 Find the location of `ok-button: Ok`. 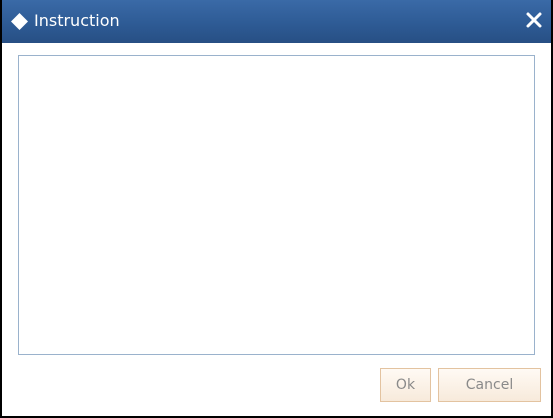

ok-button: Ok is located at coordinates (405, 385).